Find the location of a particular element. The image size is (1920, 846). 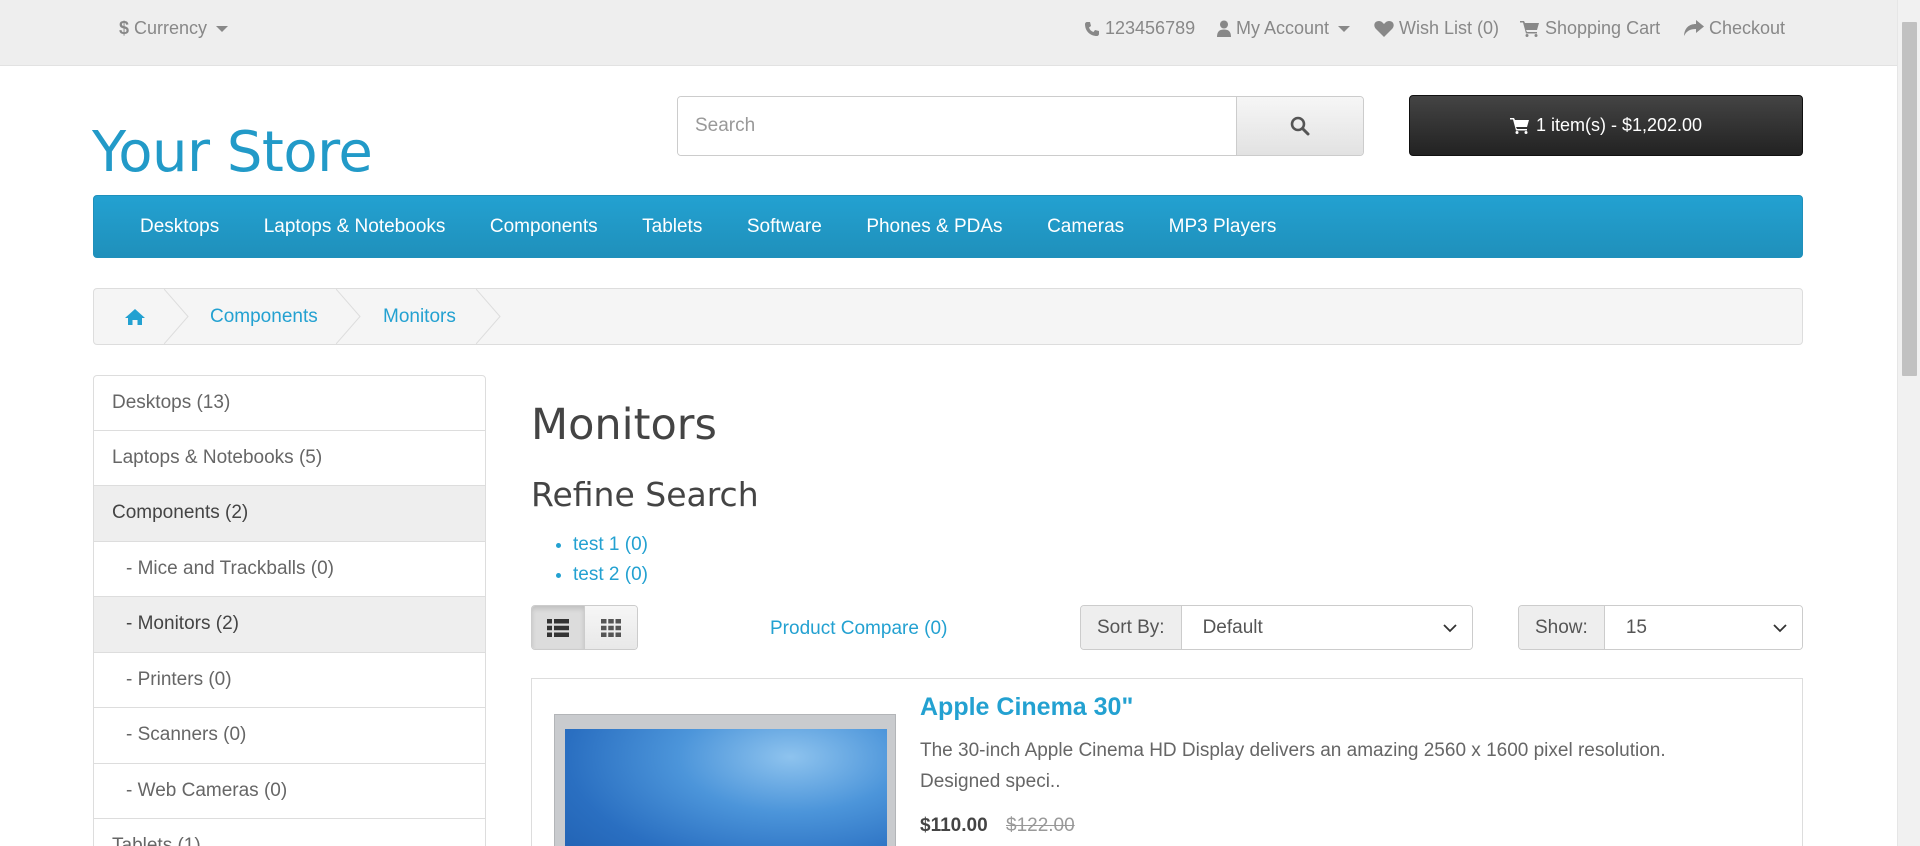

menu-item-components: Components is located at coordinates (544, 227).